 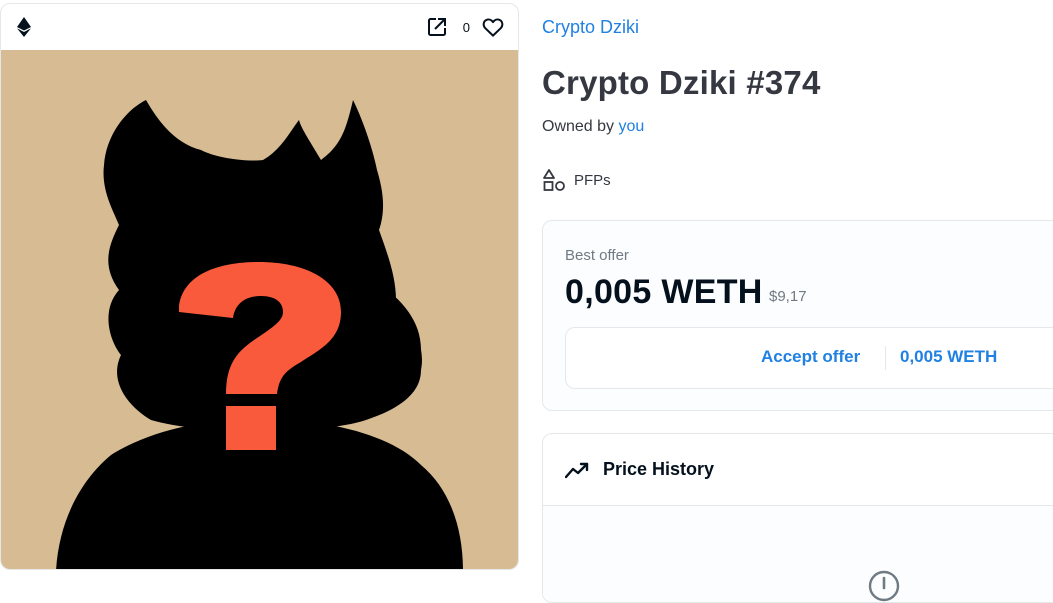 I want to click on best-offer-label: Best offer, so click(x=597, y=255).